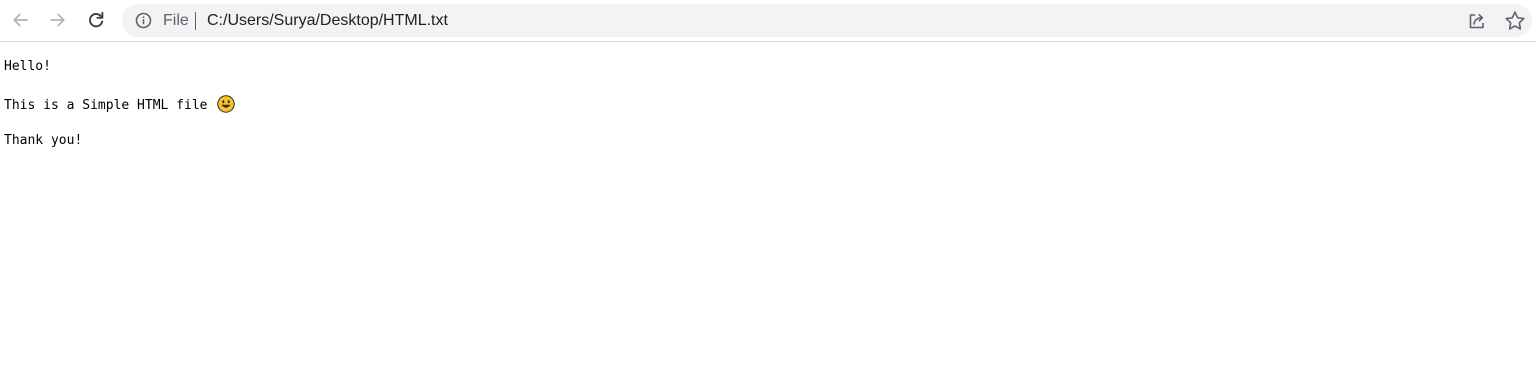 This screenshot has width=1536, height=388. What do you see at coordinates (143, 20) in the screenshot?
I see `info-icon` at bounding box center [143, 20].